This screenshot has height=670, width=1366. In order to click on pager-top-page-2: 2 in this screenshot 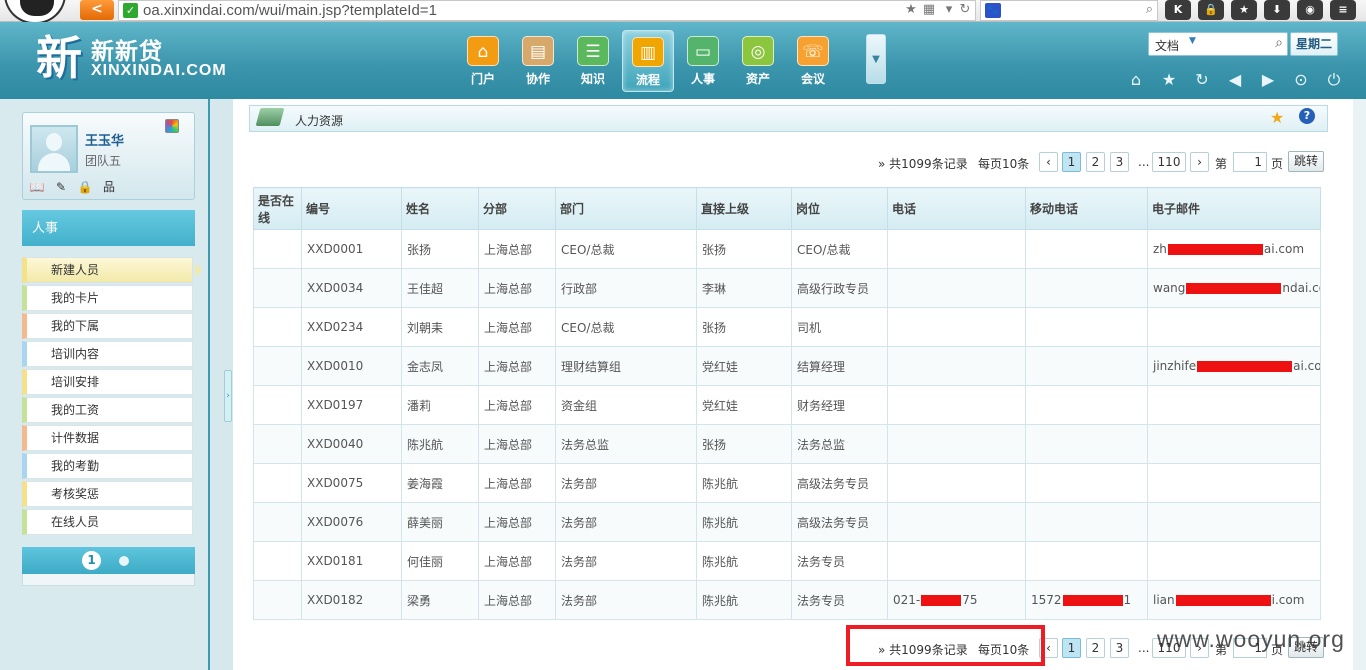, I will do `click(1095, 162)`.